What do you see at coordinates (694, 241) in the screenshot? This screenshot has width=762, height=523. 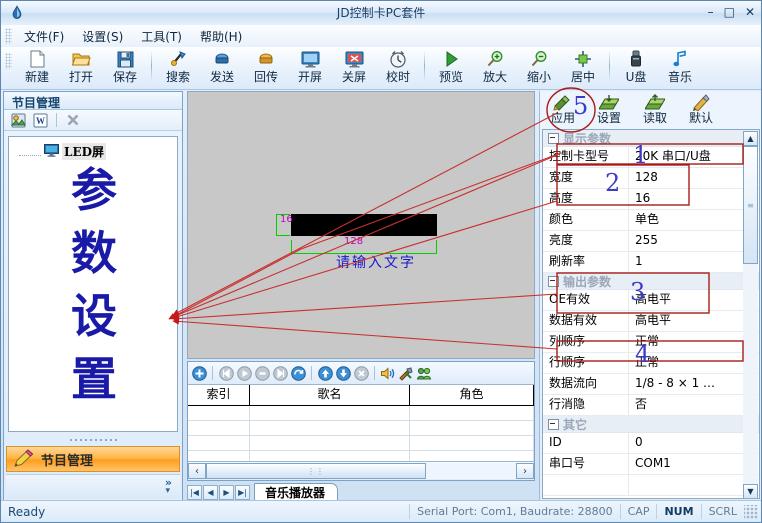 I see `property-value: 255` at bounding box center [694, 241].